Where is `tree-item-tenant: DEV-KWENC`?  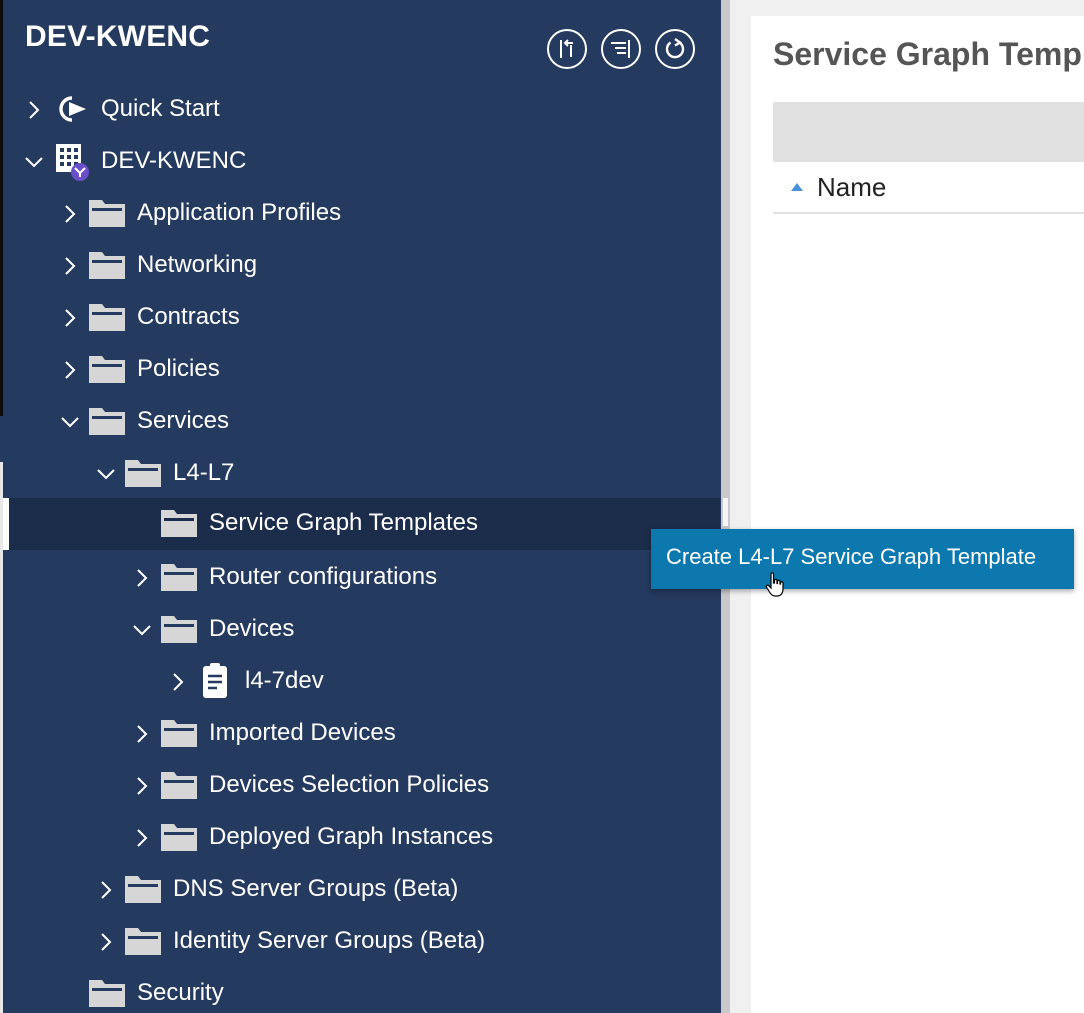
tree-item-tenant: DEV-KWENC is located at coordinates (361, 162).